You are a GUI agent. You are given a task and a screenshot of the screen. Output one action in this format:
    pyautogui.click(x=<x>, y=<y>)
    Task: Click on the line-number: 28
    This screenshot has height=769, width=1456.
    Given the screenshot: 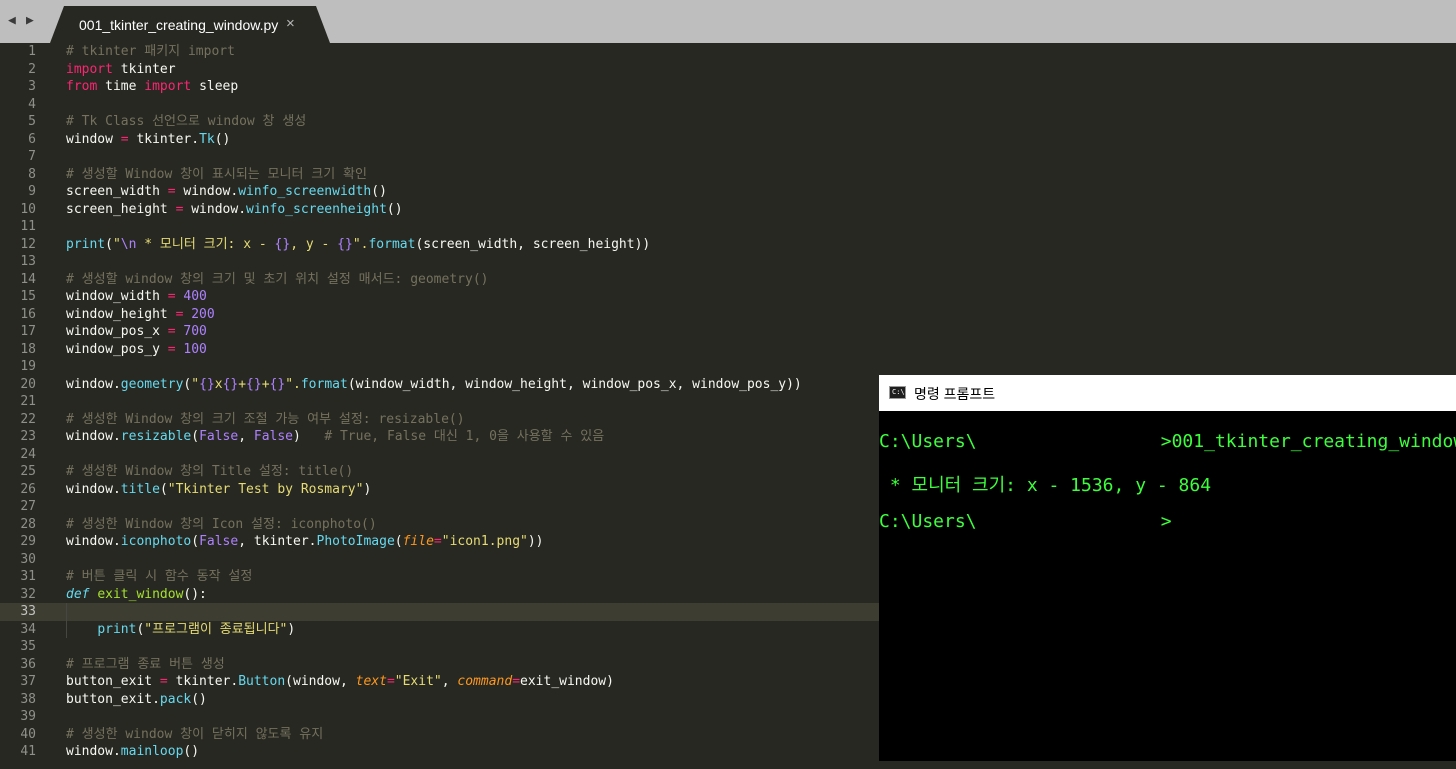 What is the action you would take?
    pyautogui.click(x=28, y=524)
    